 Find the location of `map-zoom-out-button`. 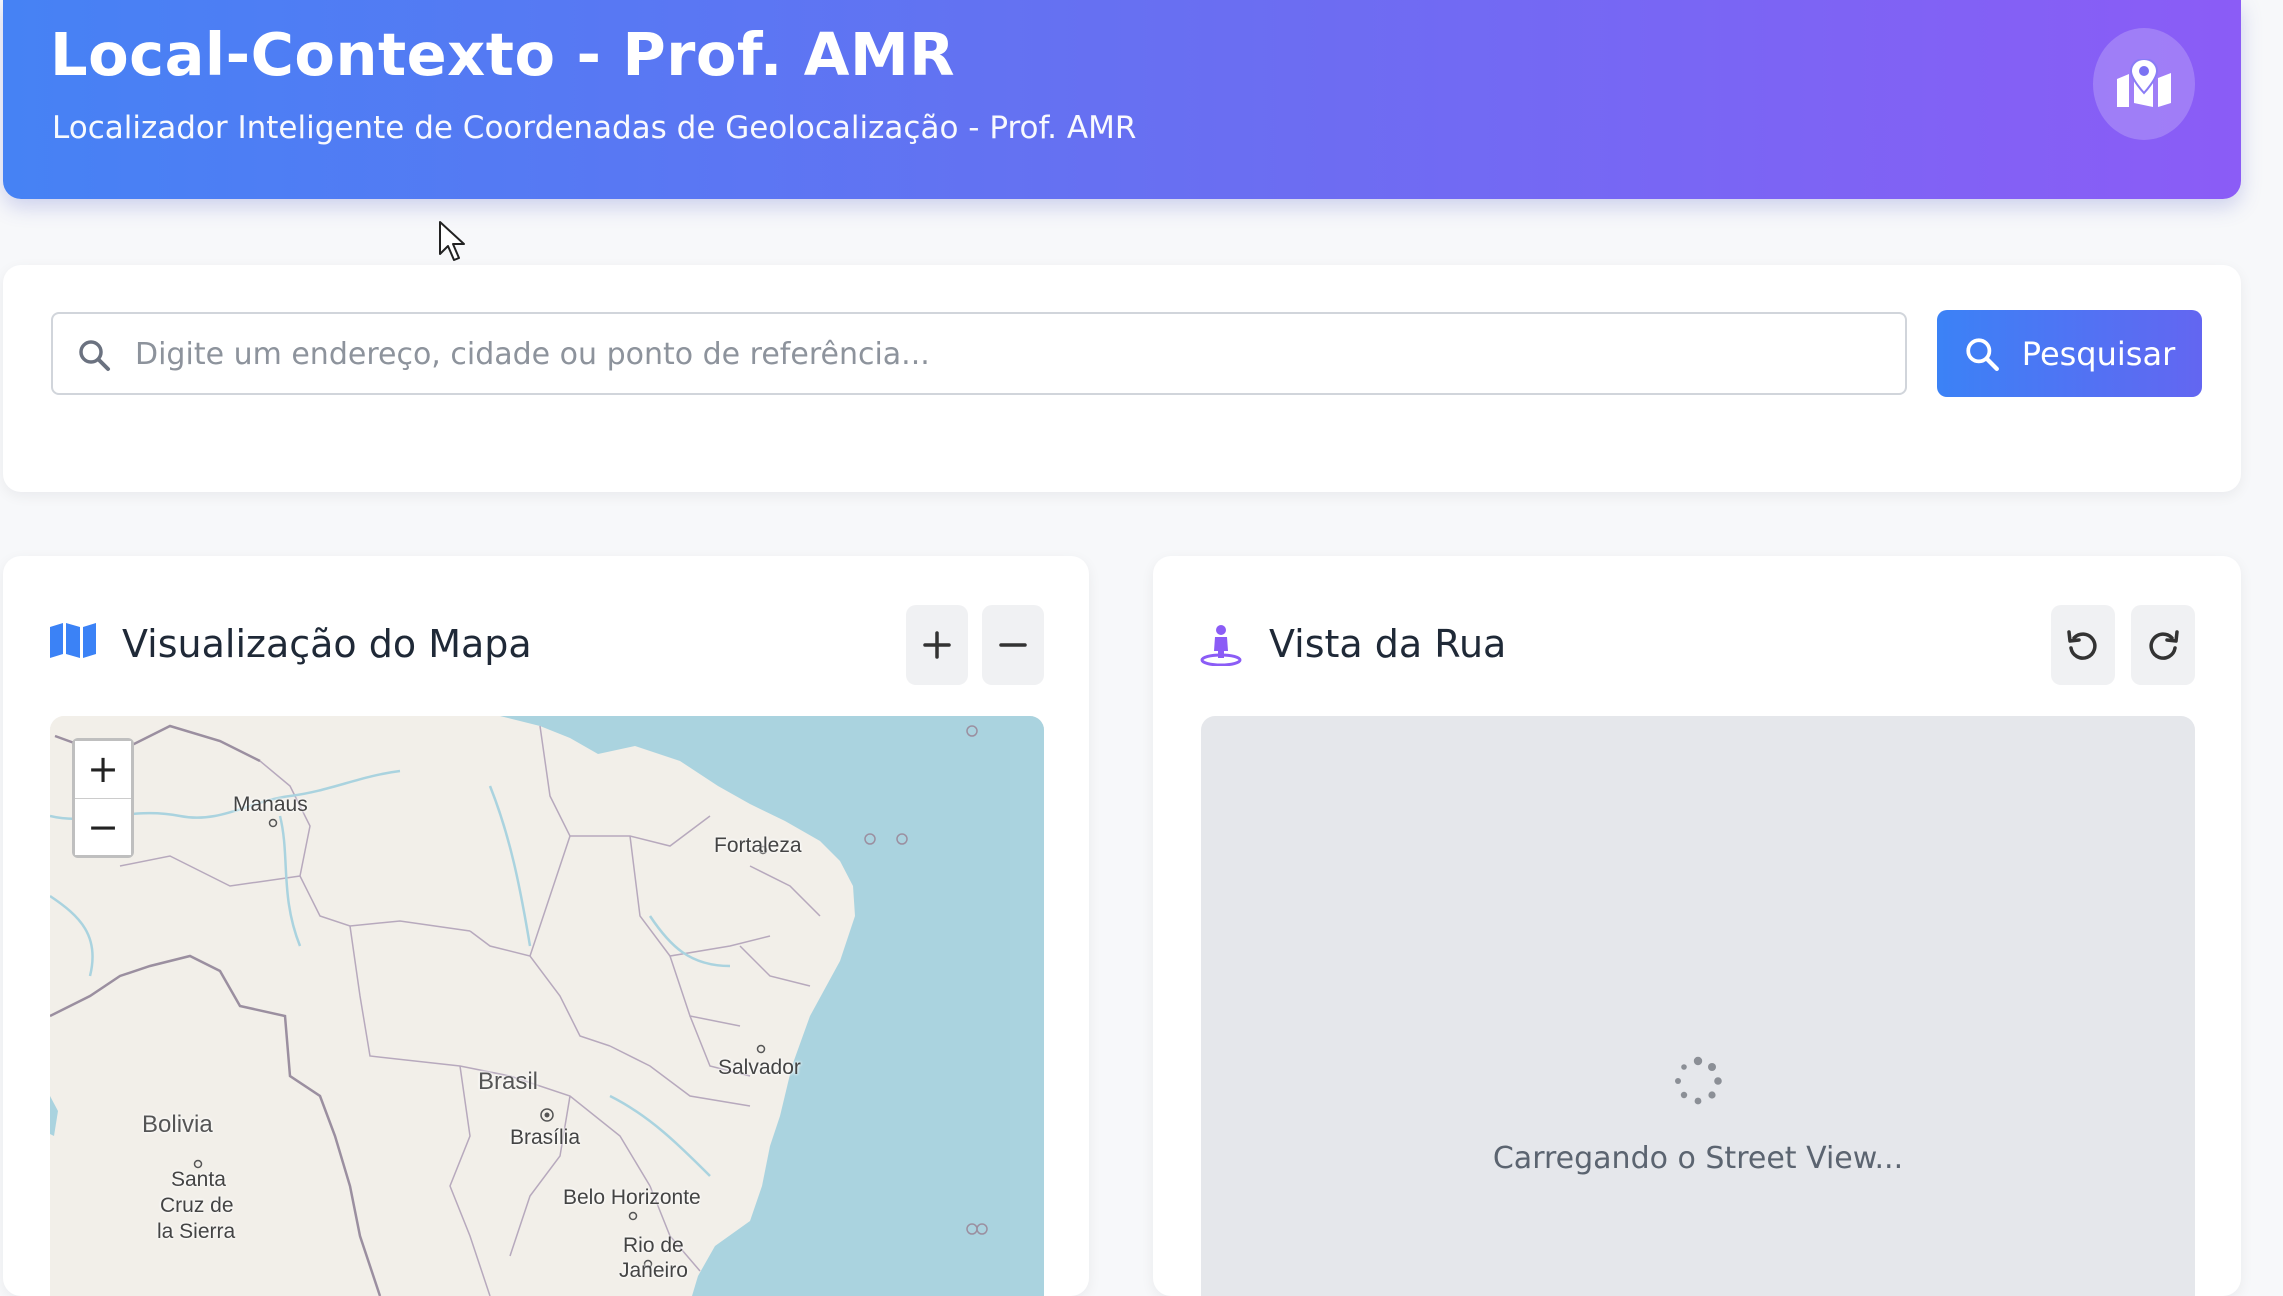

map-zoom-out-button is located at coordinates (1013, 645).